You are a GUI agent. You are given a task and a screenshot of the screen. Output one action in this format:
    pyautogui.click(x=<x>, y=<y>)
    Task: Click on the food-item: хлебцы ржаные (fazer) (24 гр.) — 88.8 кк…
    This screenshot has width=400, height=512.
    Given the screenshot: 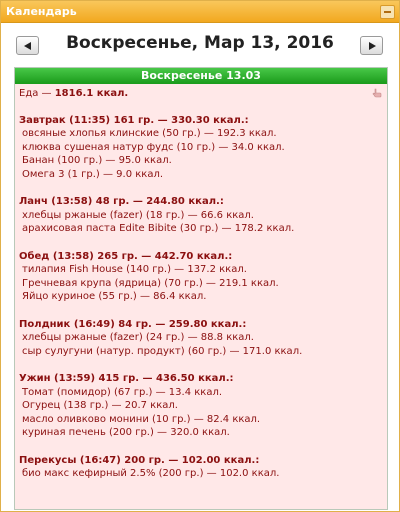 What is the action you would take?
    pyautogui.click(x=138, y=337)
    